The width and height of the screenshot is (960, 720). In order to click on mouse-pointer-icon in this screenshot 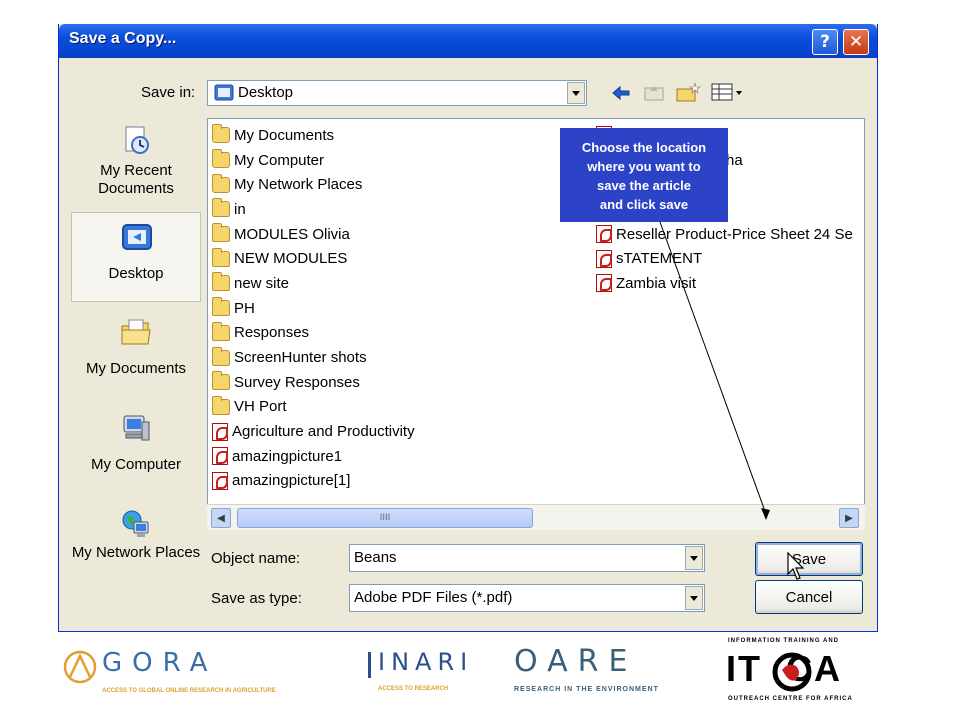, I will do `click(796, 566)`.